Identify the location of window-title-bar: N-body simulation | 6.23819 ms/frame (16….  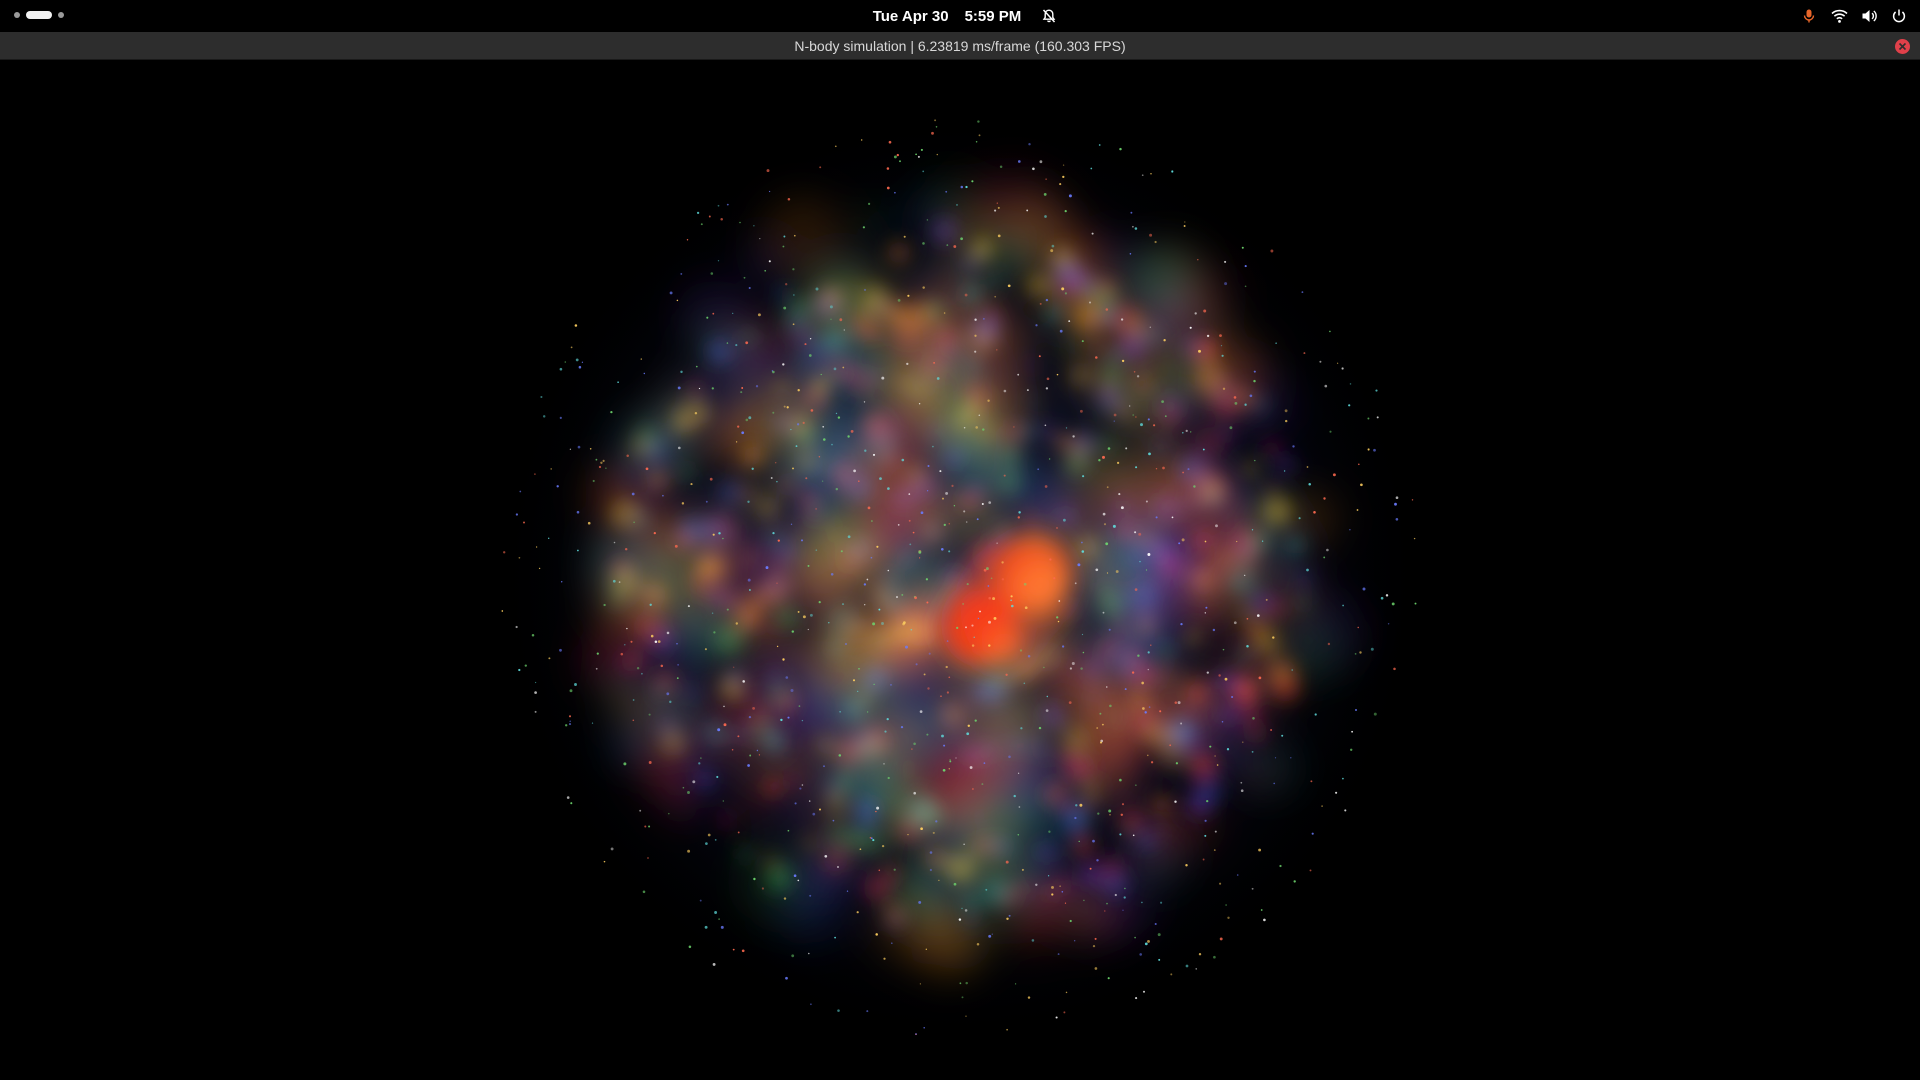
(960, 46).